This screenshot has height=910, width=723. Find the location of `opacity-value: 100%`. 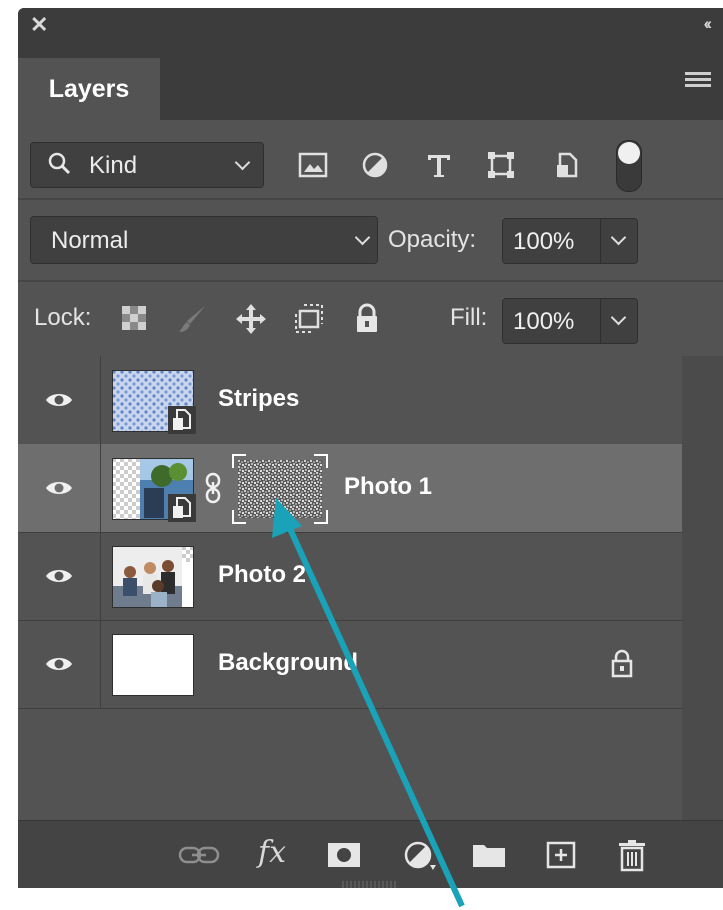

opacity-value: 100% is located at coordinates (543, 242).